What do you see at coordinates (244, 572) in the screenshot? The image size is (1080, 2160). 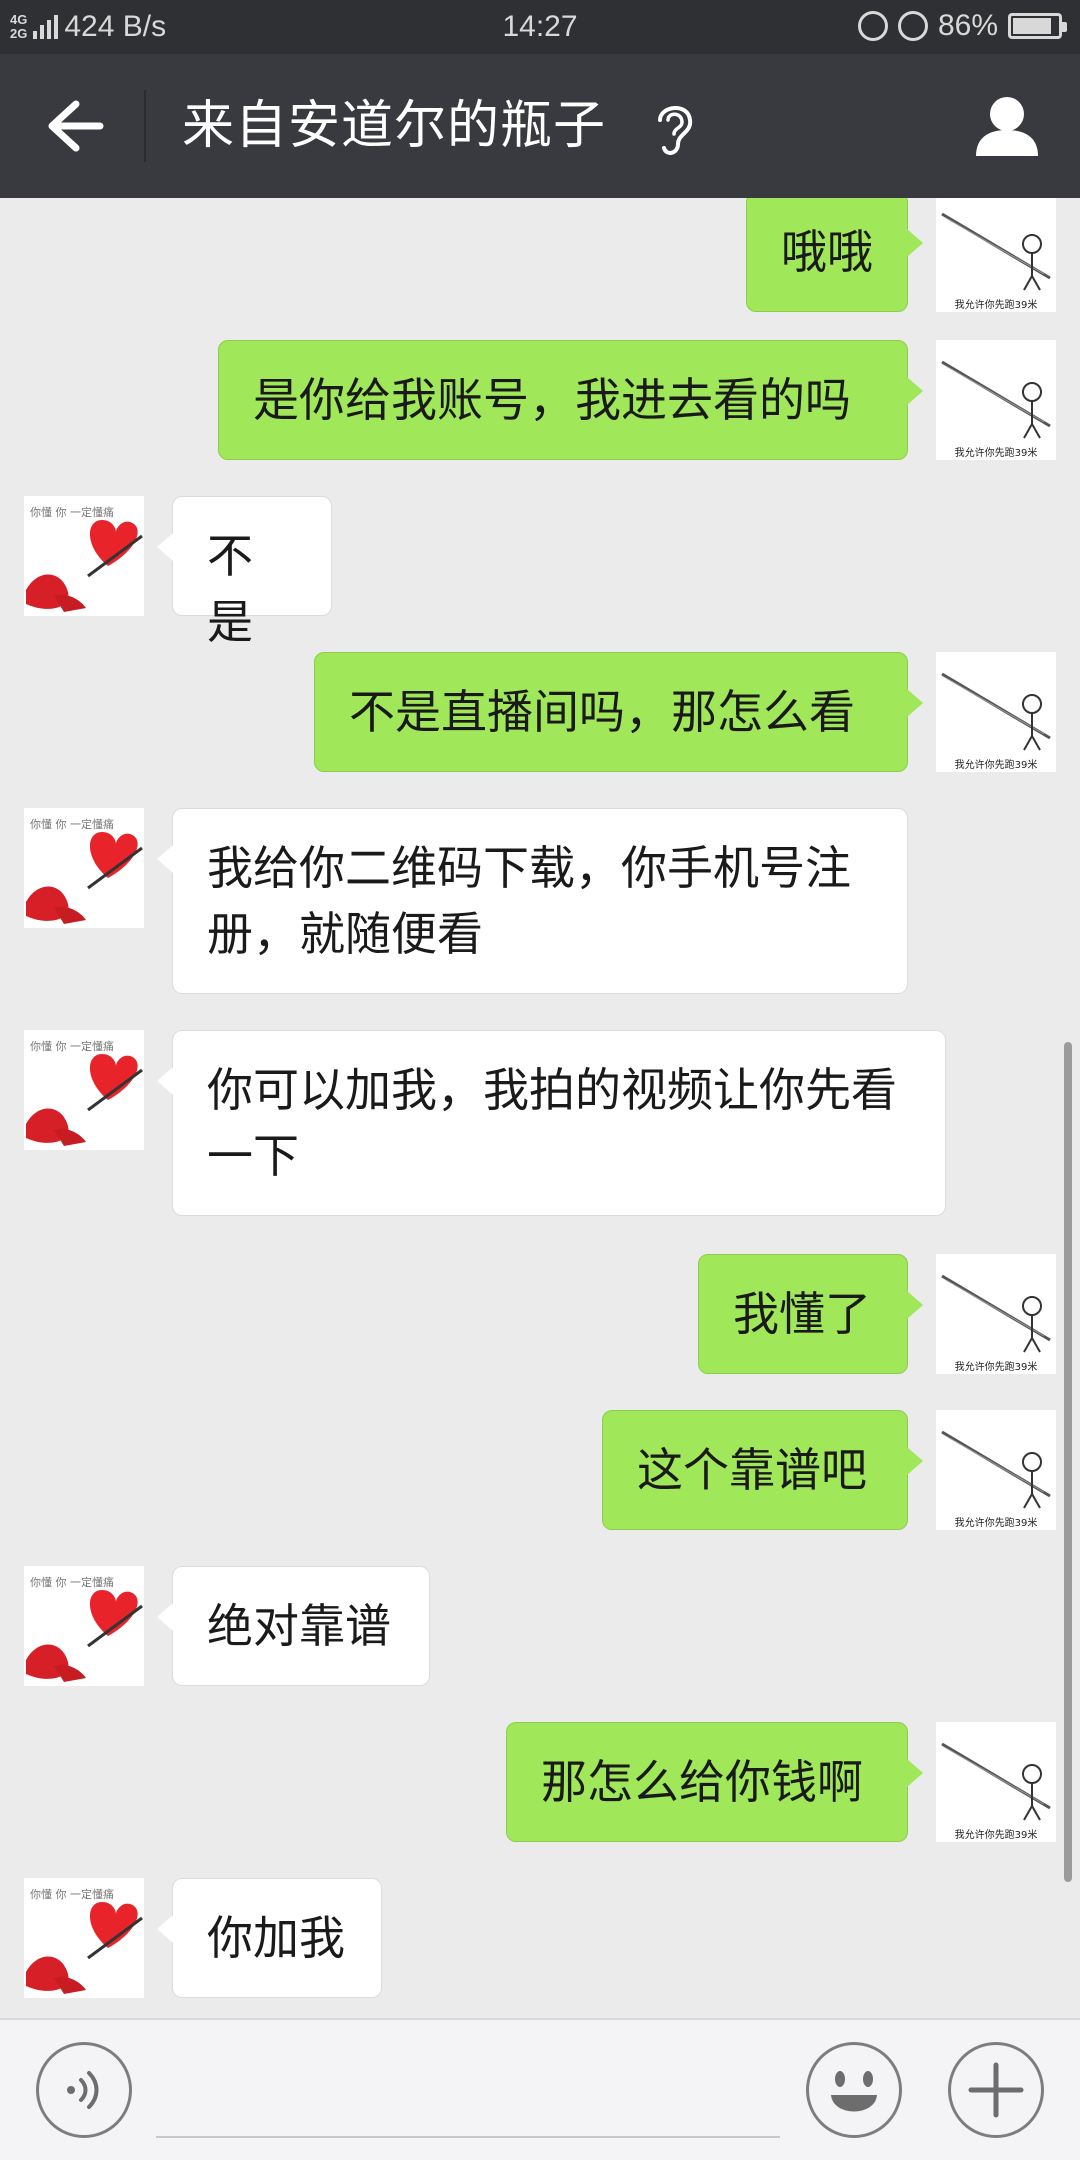 I see `contact-message-bubble: 不是` at bounding box center [244, 572].